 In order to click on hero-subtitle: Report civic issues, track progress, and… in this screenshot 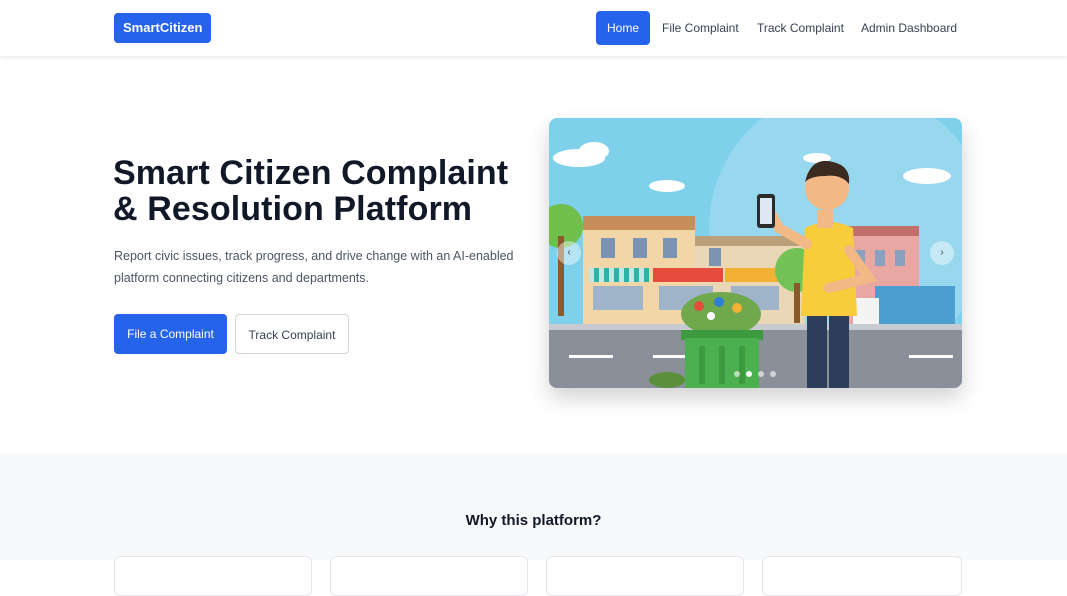, I will do `click(314, 267)`.